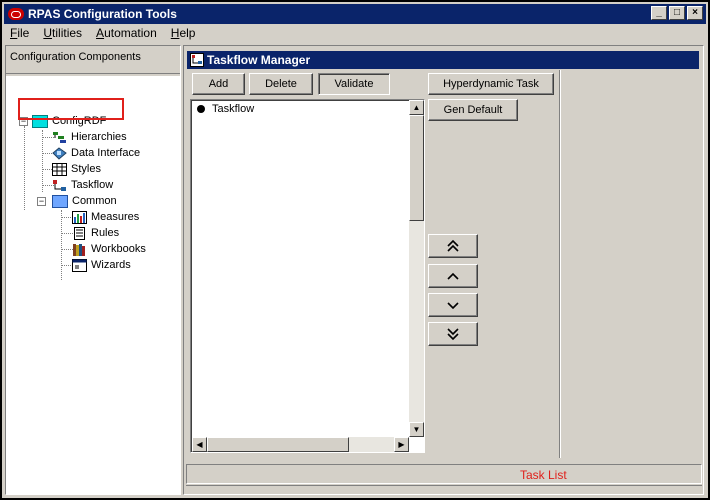 The width and height of the screenshot is (710, 500). Describe the element at coordinates (18, 33) in the screenshot. I see `menu-file: File` at that location.